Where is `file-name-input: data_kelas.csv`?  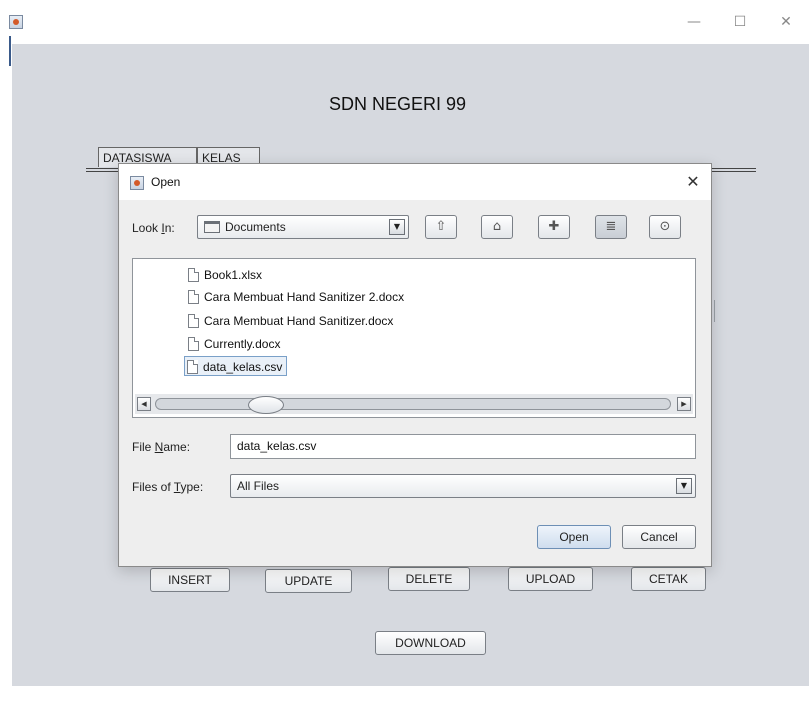 file-name-input: data_kelas.csv is located at coordinates (463, 446).